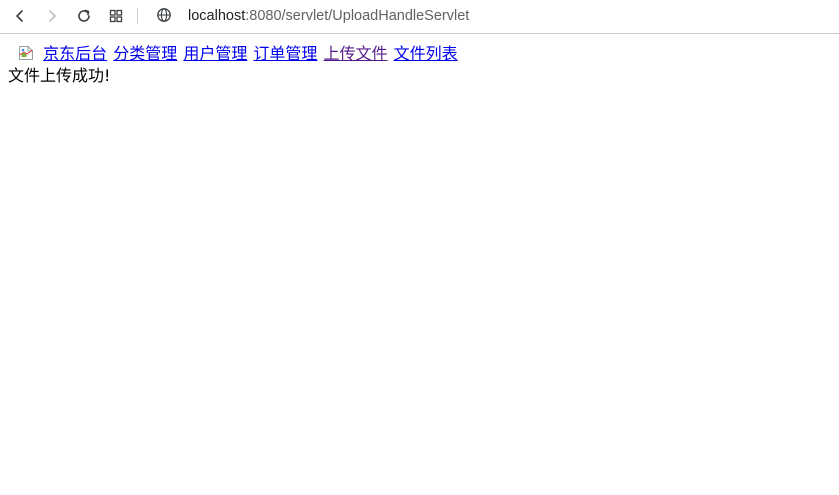  What do you see at coordinates (164, 15) in the screenshot?
I see `globe-icon` at bounding box center [164, 15].